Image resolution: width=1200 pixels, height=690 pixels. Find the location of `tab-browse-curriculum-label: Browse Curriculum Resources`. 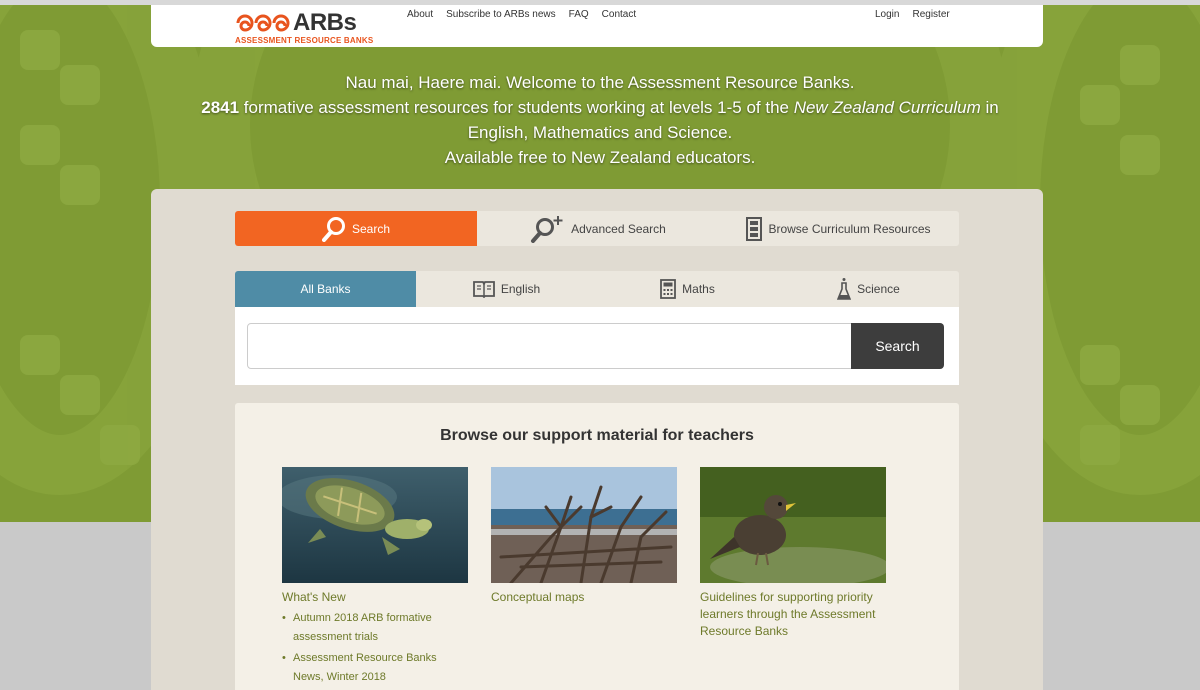

tab-browse-curriculum-label: Browse Curriculum Resources is located at coordinates (849, 228).